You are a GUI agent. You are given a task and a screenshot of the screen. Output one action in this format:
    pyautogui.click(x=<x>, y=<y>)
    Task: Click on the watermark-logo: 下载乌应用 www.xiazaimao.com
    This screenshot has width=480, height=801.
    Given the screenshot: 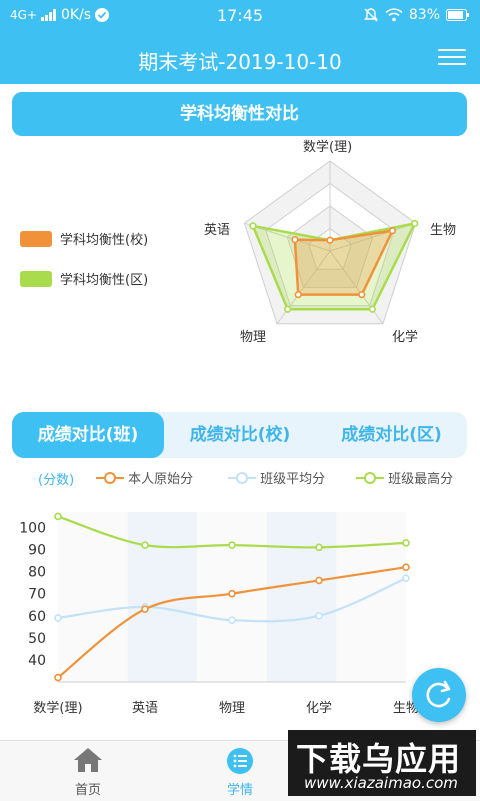 What is the action you would take?
    pyautogui.click(x=382, y=763)
    